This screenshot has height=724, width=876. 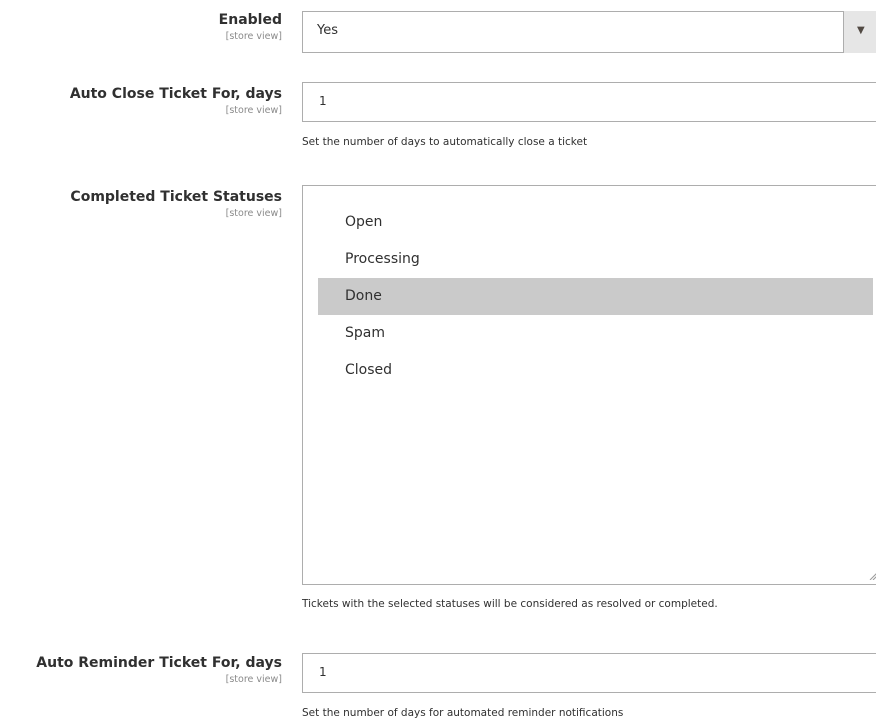 I want to click on completed-statuses-label-group: Completed Ticket Statuses [store view], so click(x=176, y=204).